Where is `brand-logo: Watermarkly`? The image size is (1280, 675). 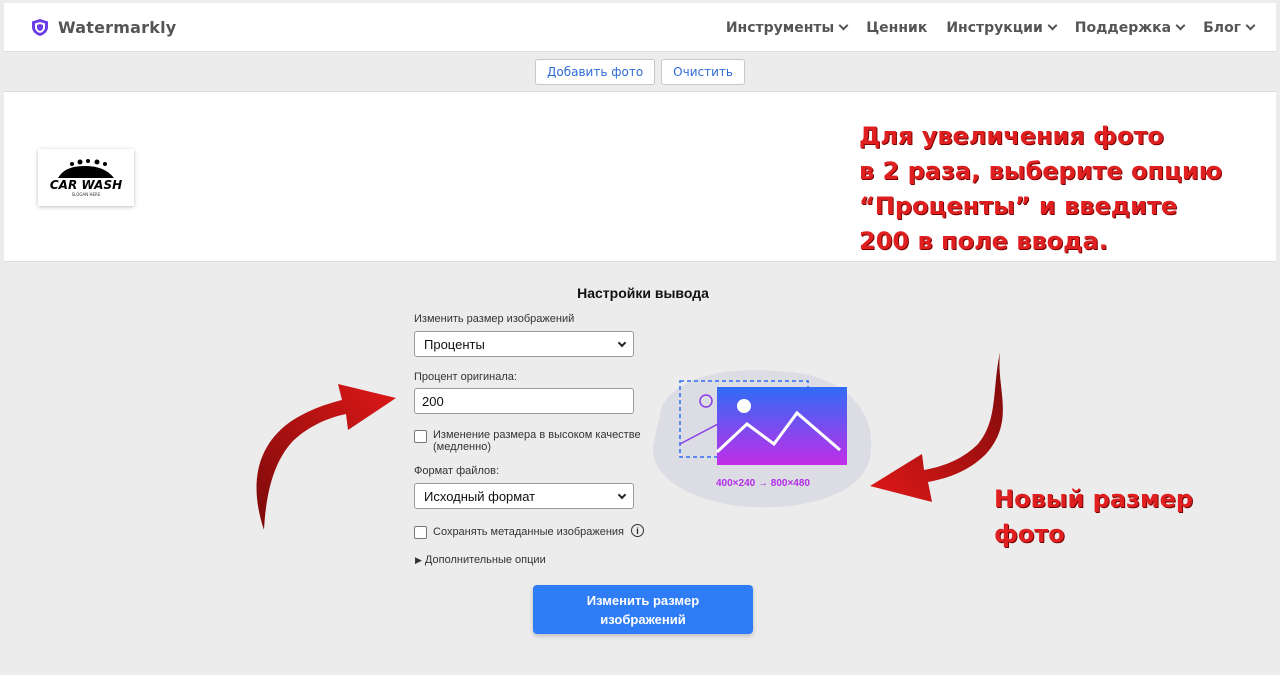 brand-logo: Watermarkly is located at coordinates (104, 27).